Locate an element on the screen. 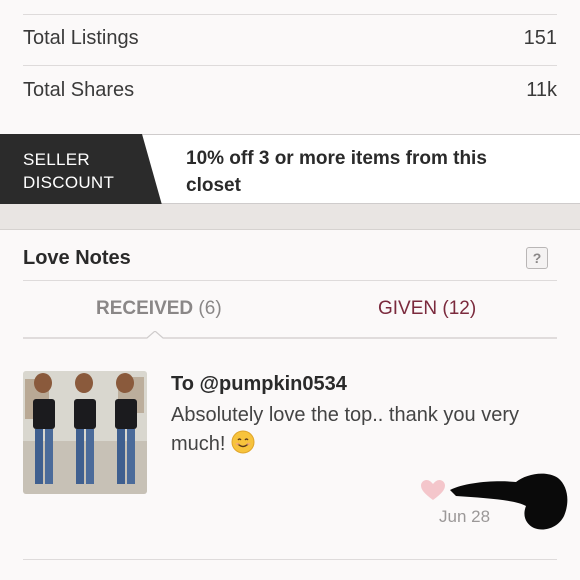 The width and height of the screenshot is (580, 580). tab-received-label: RECEIVED is located at coordinates (145, 308).